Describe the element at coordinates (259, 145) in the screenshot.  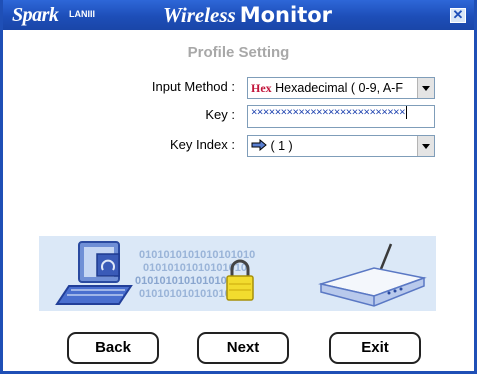
I see `key-arrow-icon` at that location.